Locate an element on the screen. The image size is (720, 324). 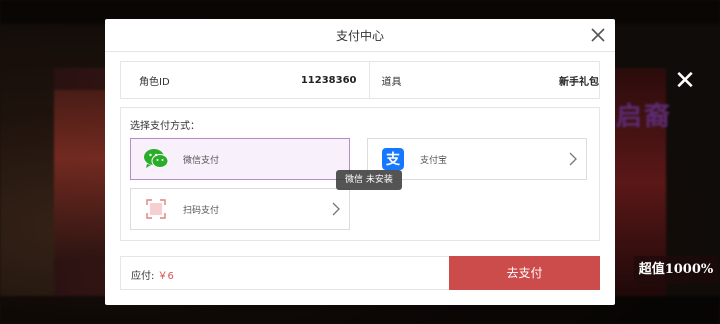
role-id-label: 角色ID is located at coordinates (154, 82).